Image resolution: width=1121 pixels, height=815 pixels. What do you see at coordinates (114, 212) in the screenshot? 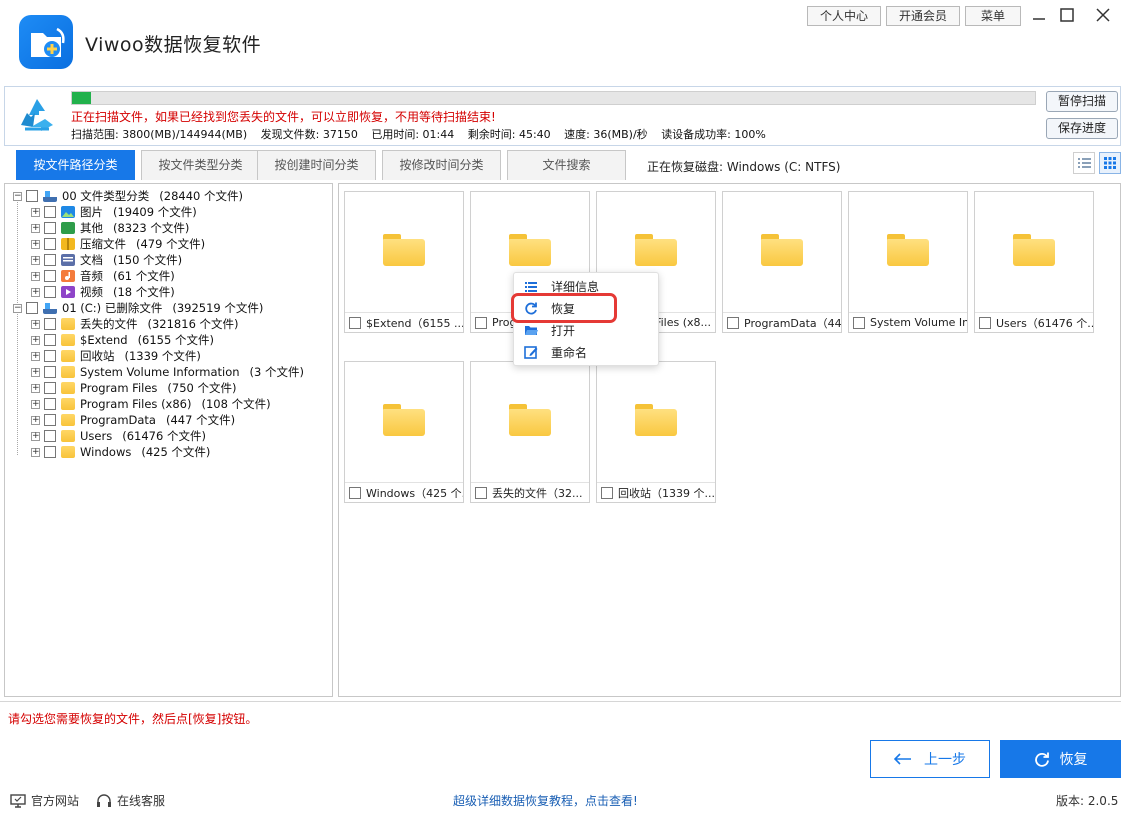
I see `tree-item-images: + 图片 (19409 个文件)` at bounding box center [114, 212].